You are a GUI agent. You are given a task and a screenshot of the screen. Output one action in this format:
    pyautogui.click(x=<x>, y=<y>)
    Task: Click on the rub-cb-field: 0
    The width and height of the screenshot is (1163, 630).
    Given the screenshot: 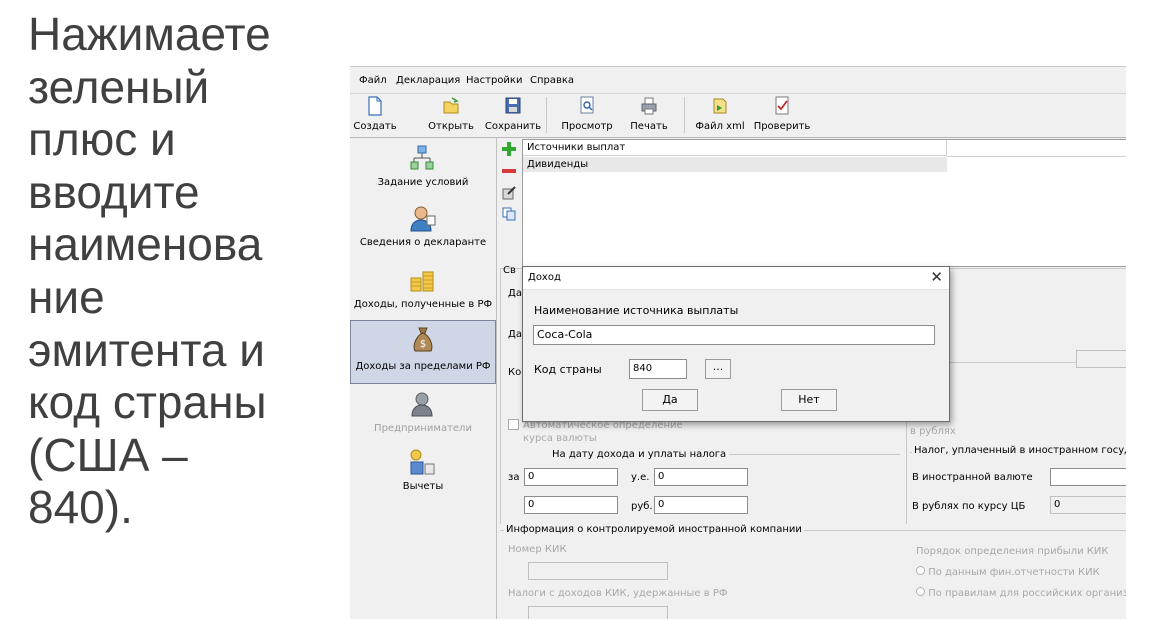 What is the action you would take?
    pyautogui.click(x=1088, y=505)
    